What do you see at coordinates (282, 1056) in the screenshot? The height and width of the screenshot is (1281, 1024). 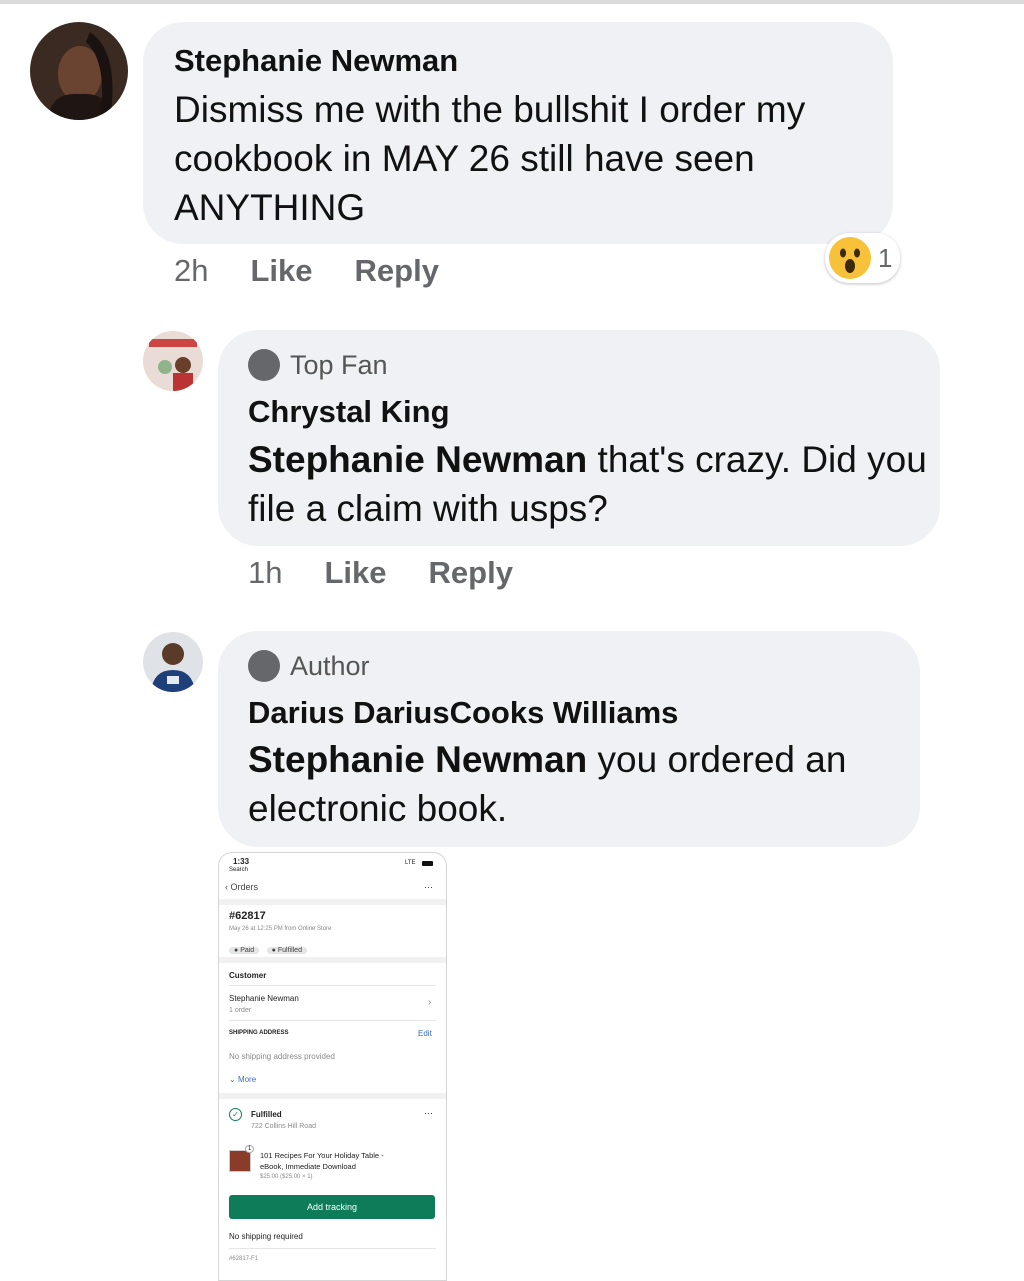 I see `no-shipping-address: No shipping address provided` at bounding box center [282, 1056].